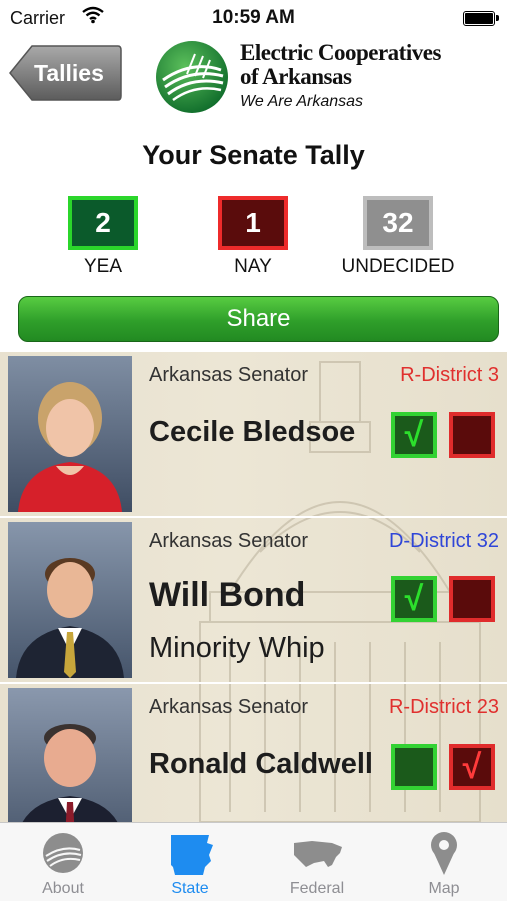 The image size is (507, 901). I want to click on tab-federal: Federal, so click(317, 862).